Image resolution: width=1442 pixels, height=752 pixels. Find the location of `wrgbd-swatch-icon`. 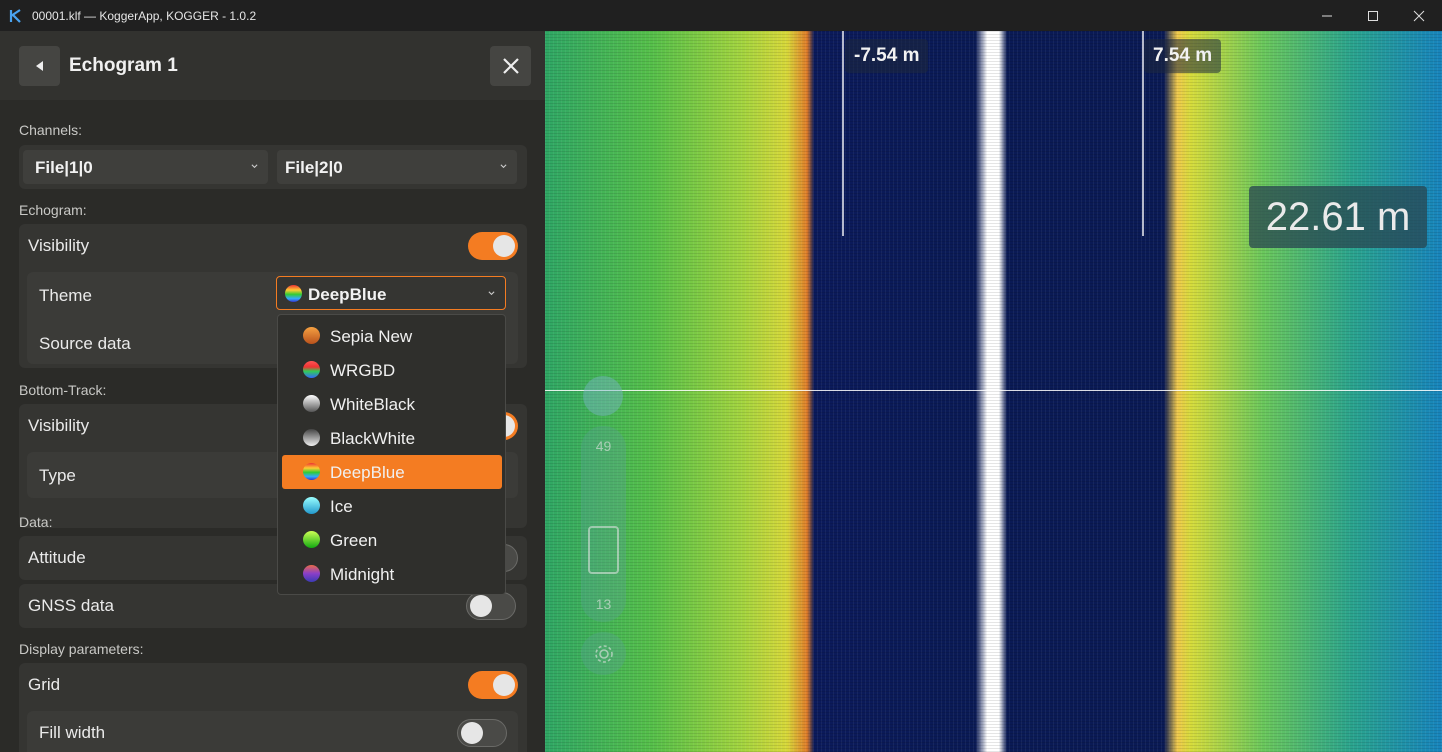

wrgbd-swatch-icon is located at coordinates (311, 369).